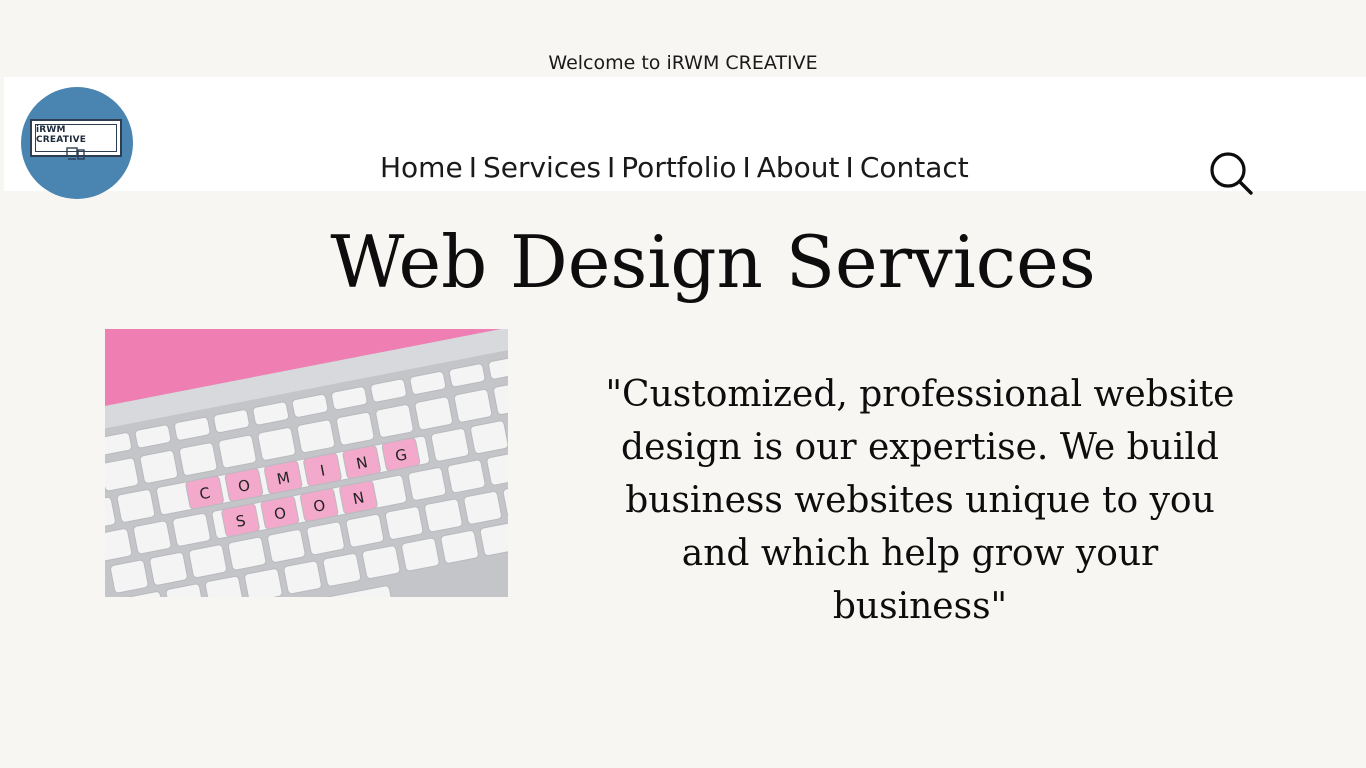 The width and height of the screenshot is (1366, 768). I want to click on hero-image-keyboard: COMINGSOON, so click(306, 463).